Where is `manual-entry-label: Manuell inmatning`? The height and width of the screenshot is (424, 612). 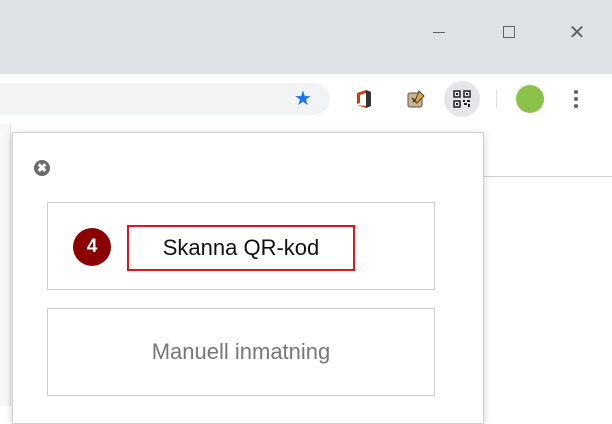 manual-entry-label: Manuell inmatning is located at coordinates (241, 351).